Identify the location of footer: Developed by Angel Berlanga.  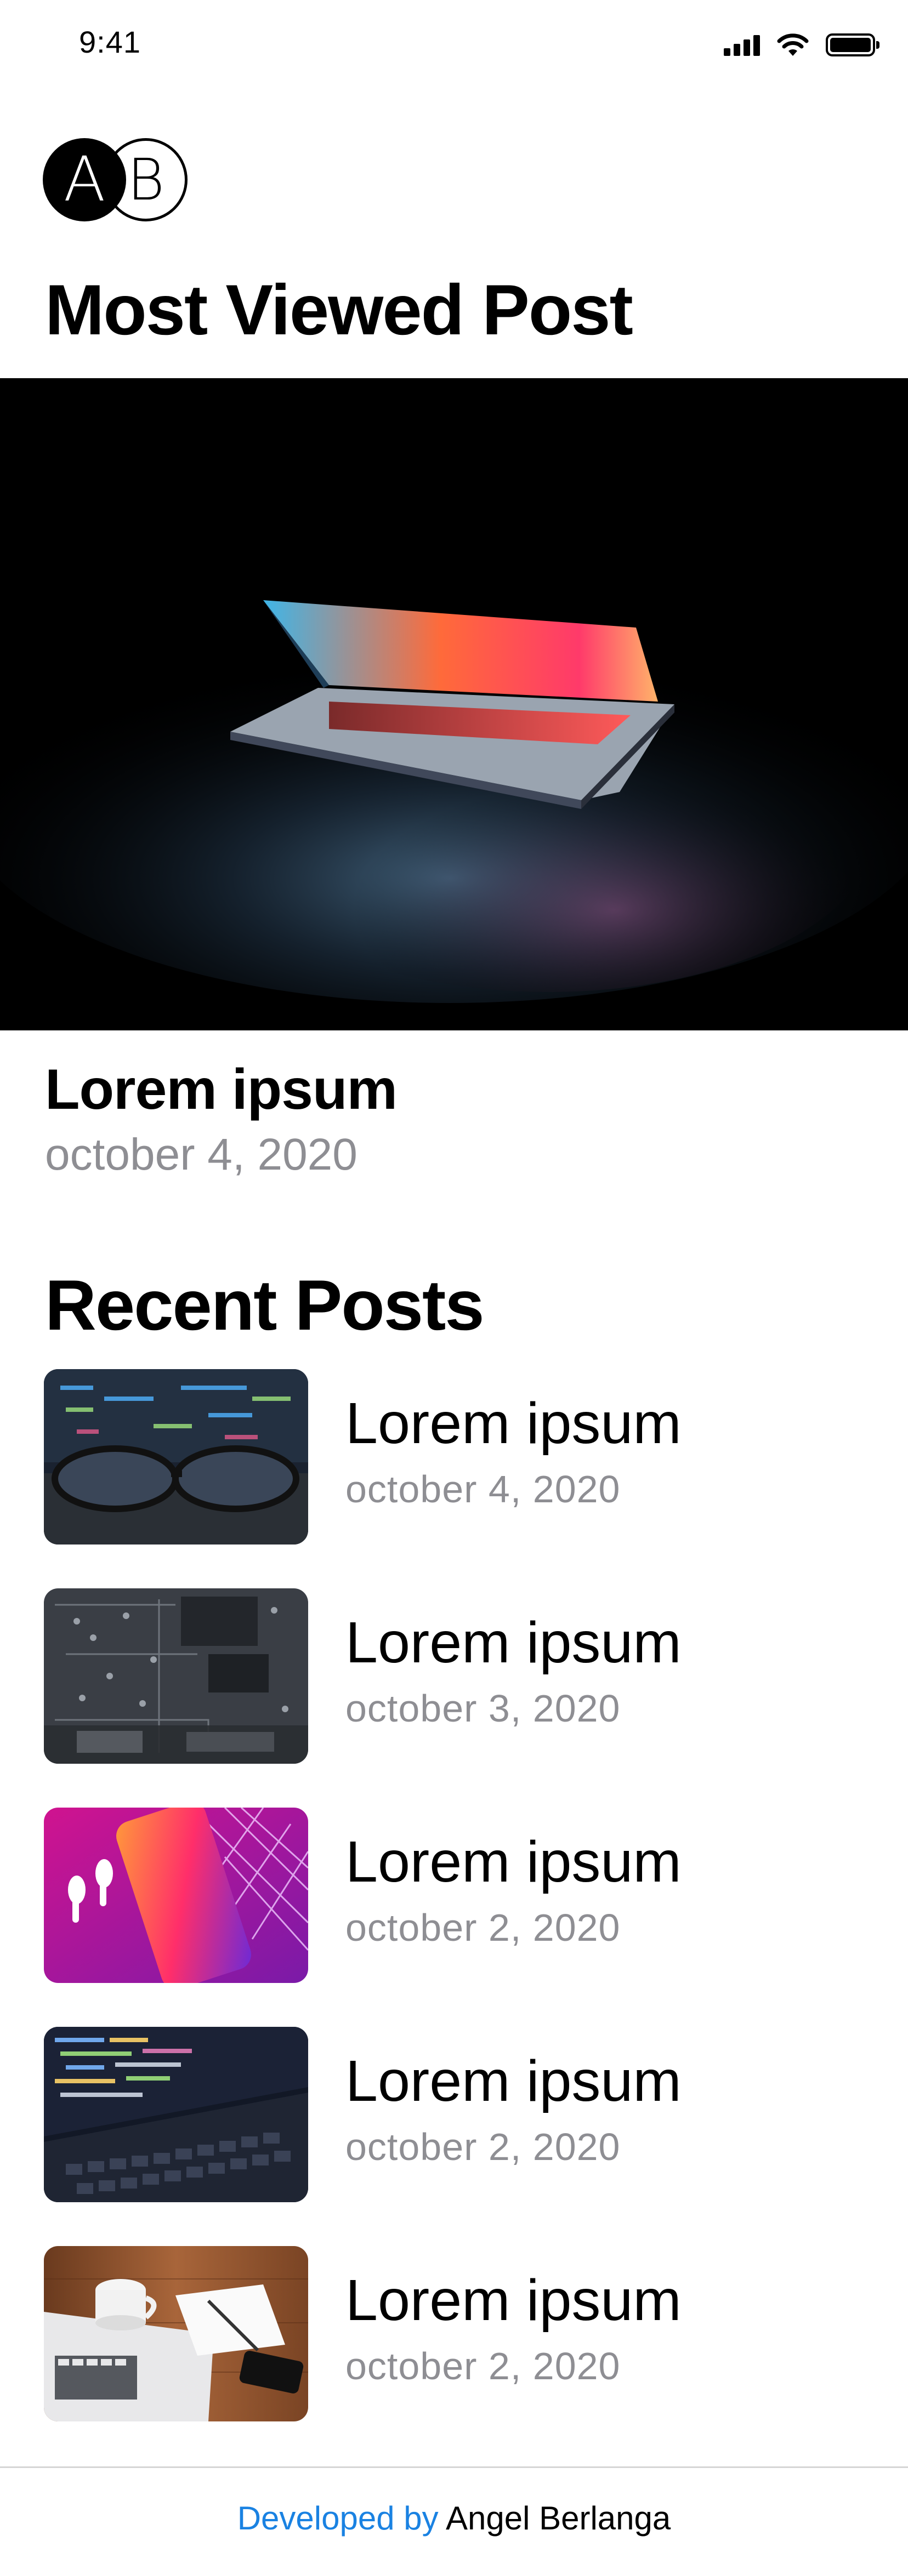
(454, 2518).